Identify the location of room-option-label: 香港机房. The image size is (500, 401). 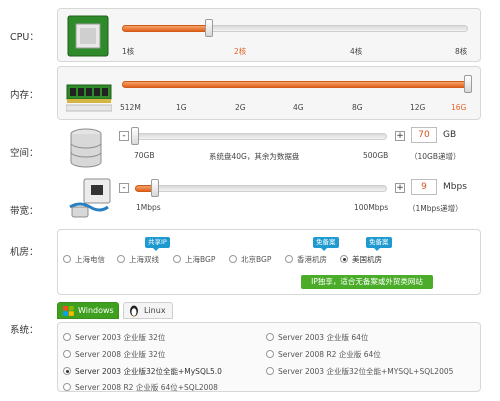
(312, 259).